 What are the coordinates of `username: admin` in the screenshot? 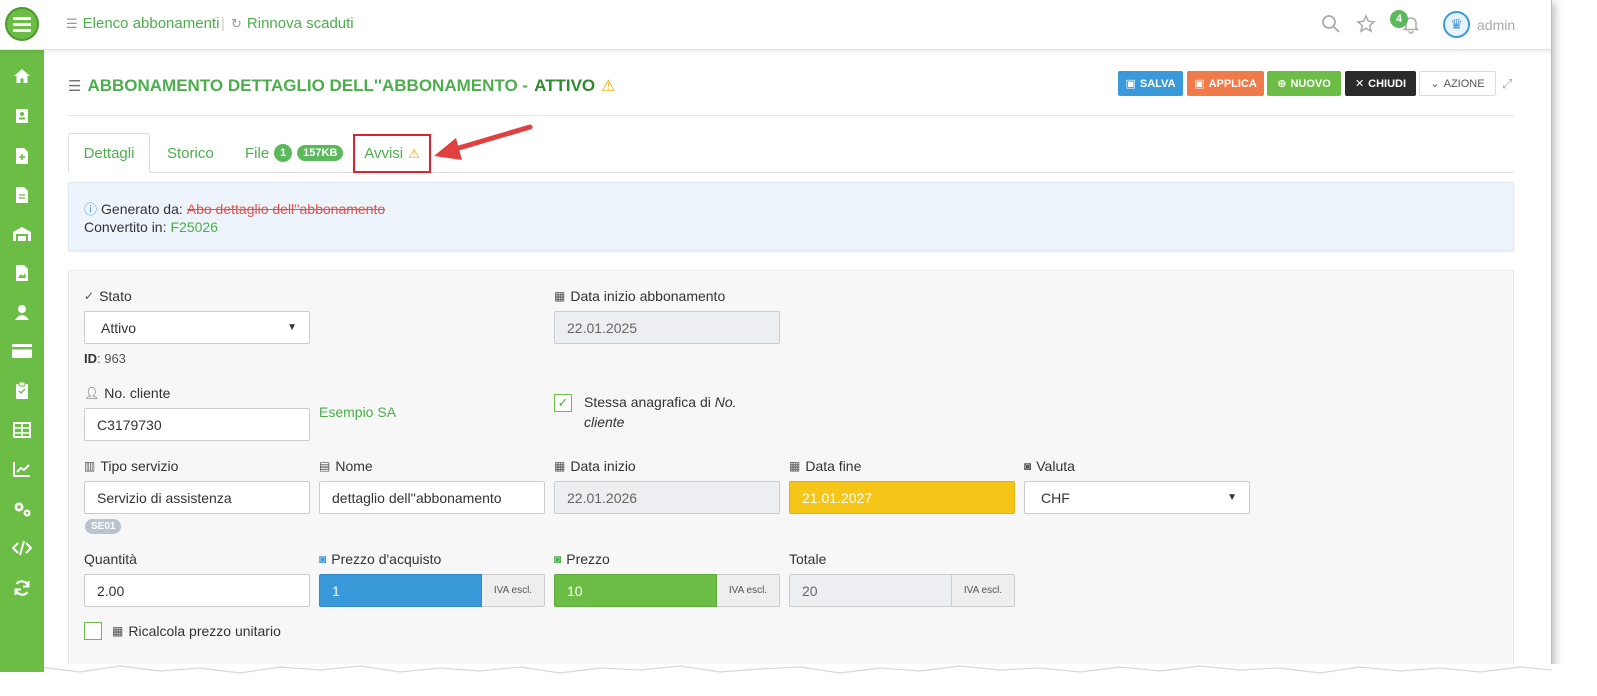 It's located at (1496, 25).